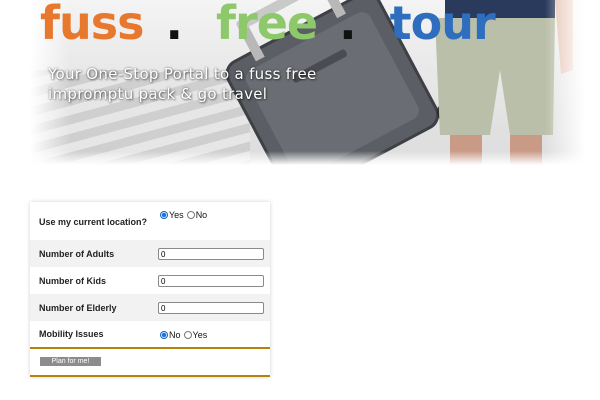 The height and width of the screenshot is (400, 600). What do you see at coordinates (150, 348) in the screenshot?
I see `form-divider-top` at bounding box center [150, 348].